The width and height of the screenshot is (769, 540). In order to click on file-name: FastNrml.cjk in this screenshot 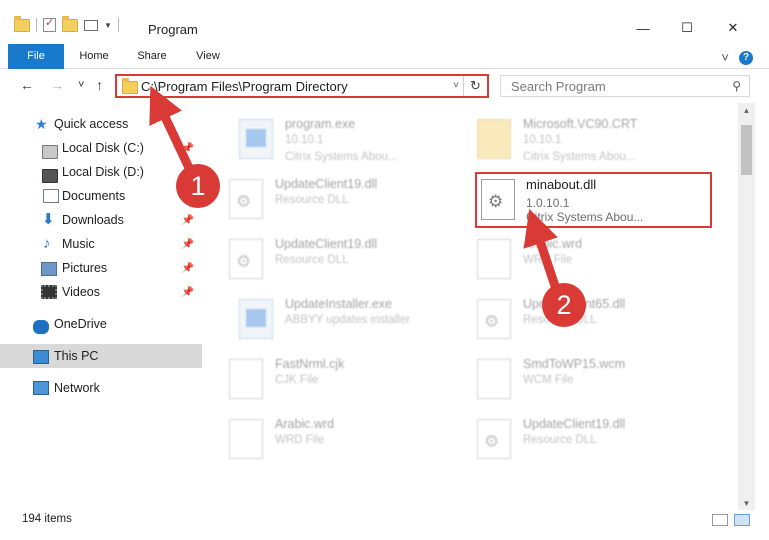, I will do `click(310, 364)`.